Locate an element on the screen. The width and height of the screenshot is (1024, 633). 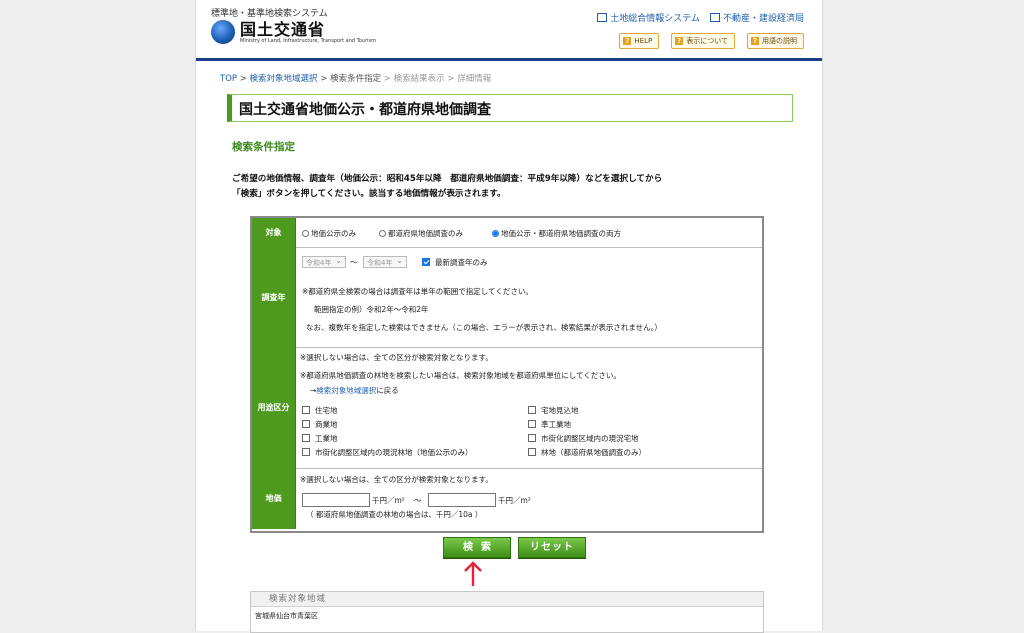
glossary-button: ? 用語の説明 is located at coordinates (775, 41).